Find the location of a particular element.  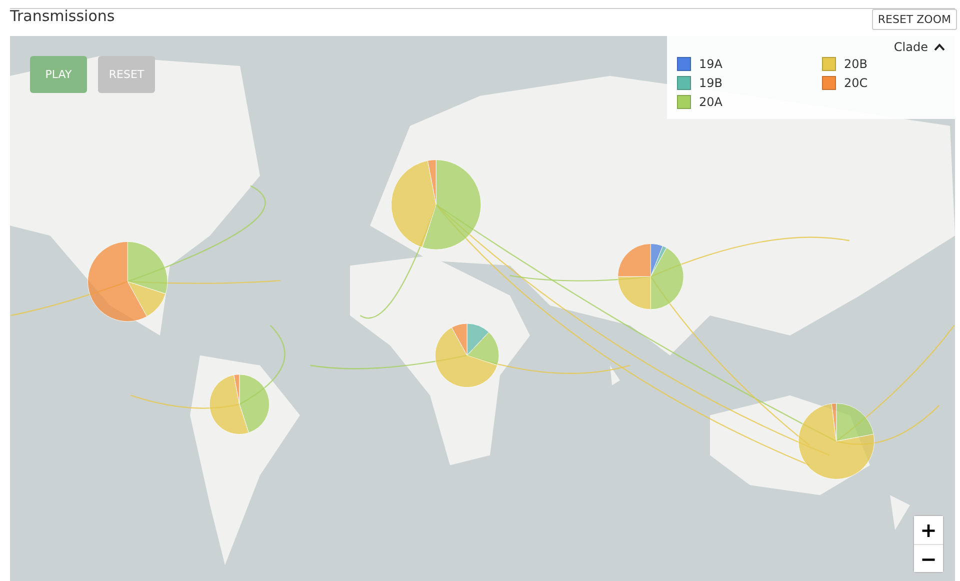

legend-label: 19A is located at coordinates (710, 63).